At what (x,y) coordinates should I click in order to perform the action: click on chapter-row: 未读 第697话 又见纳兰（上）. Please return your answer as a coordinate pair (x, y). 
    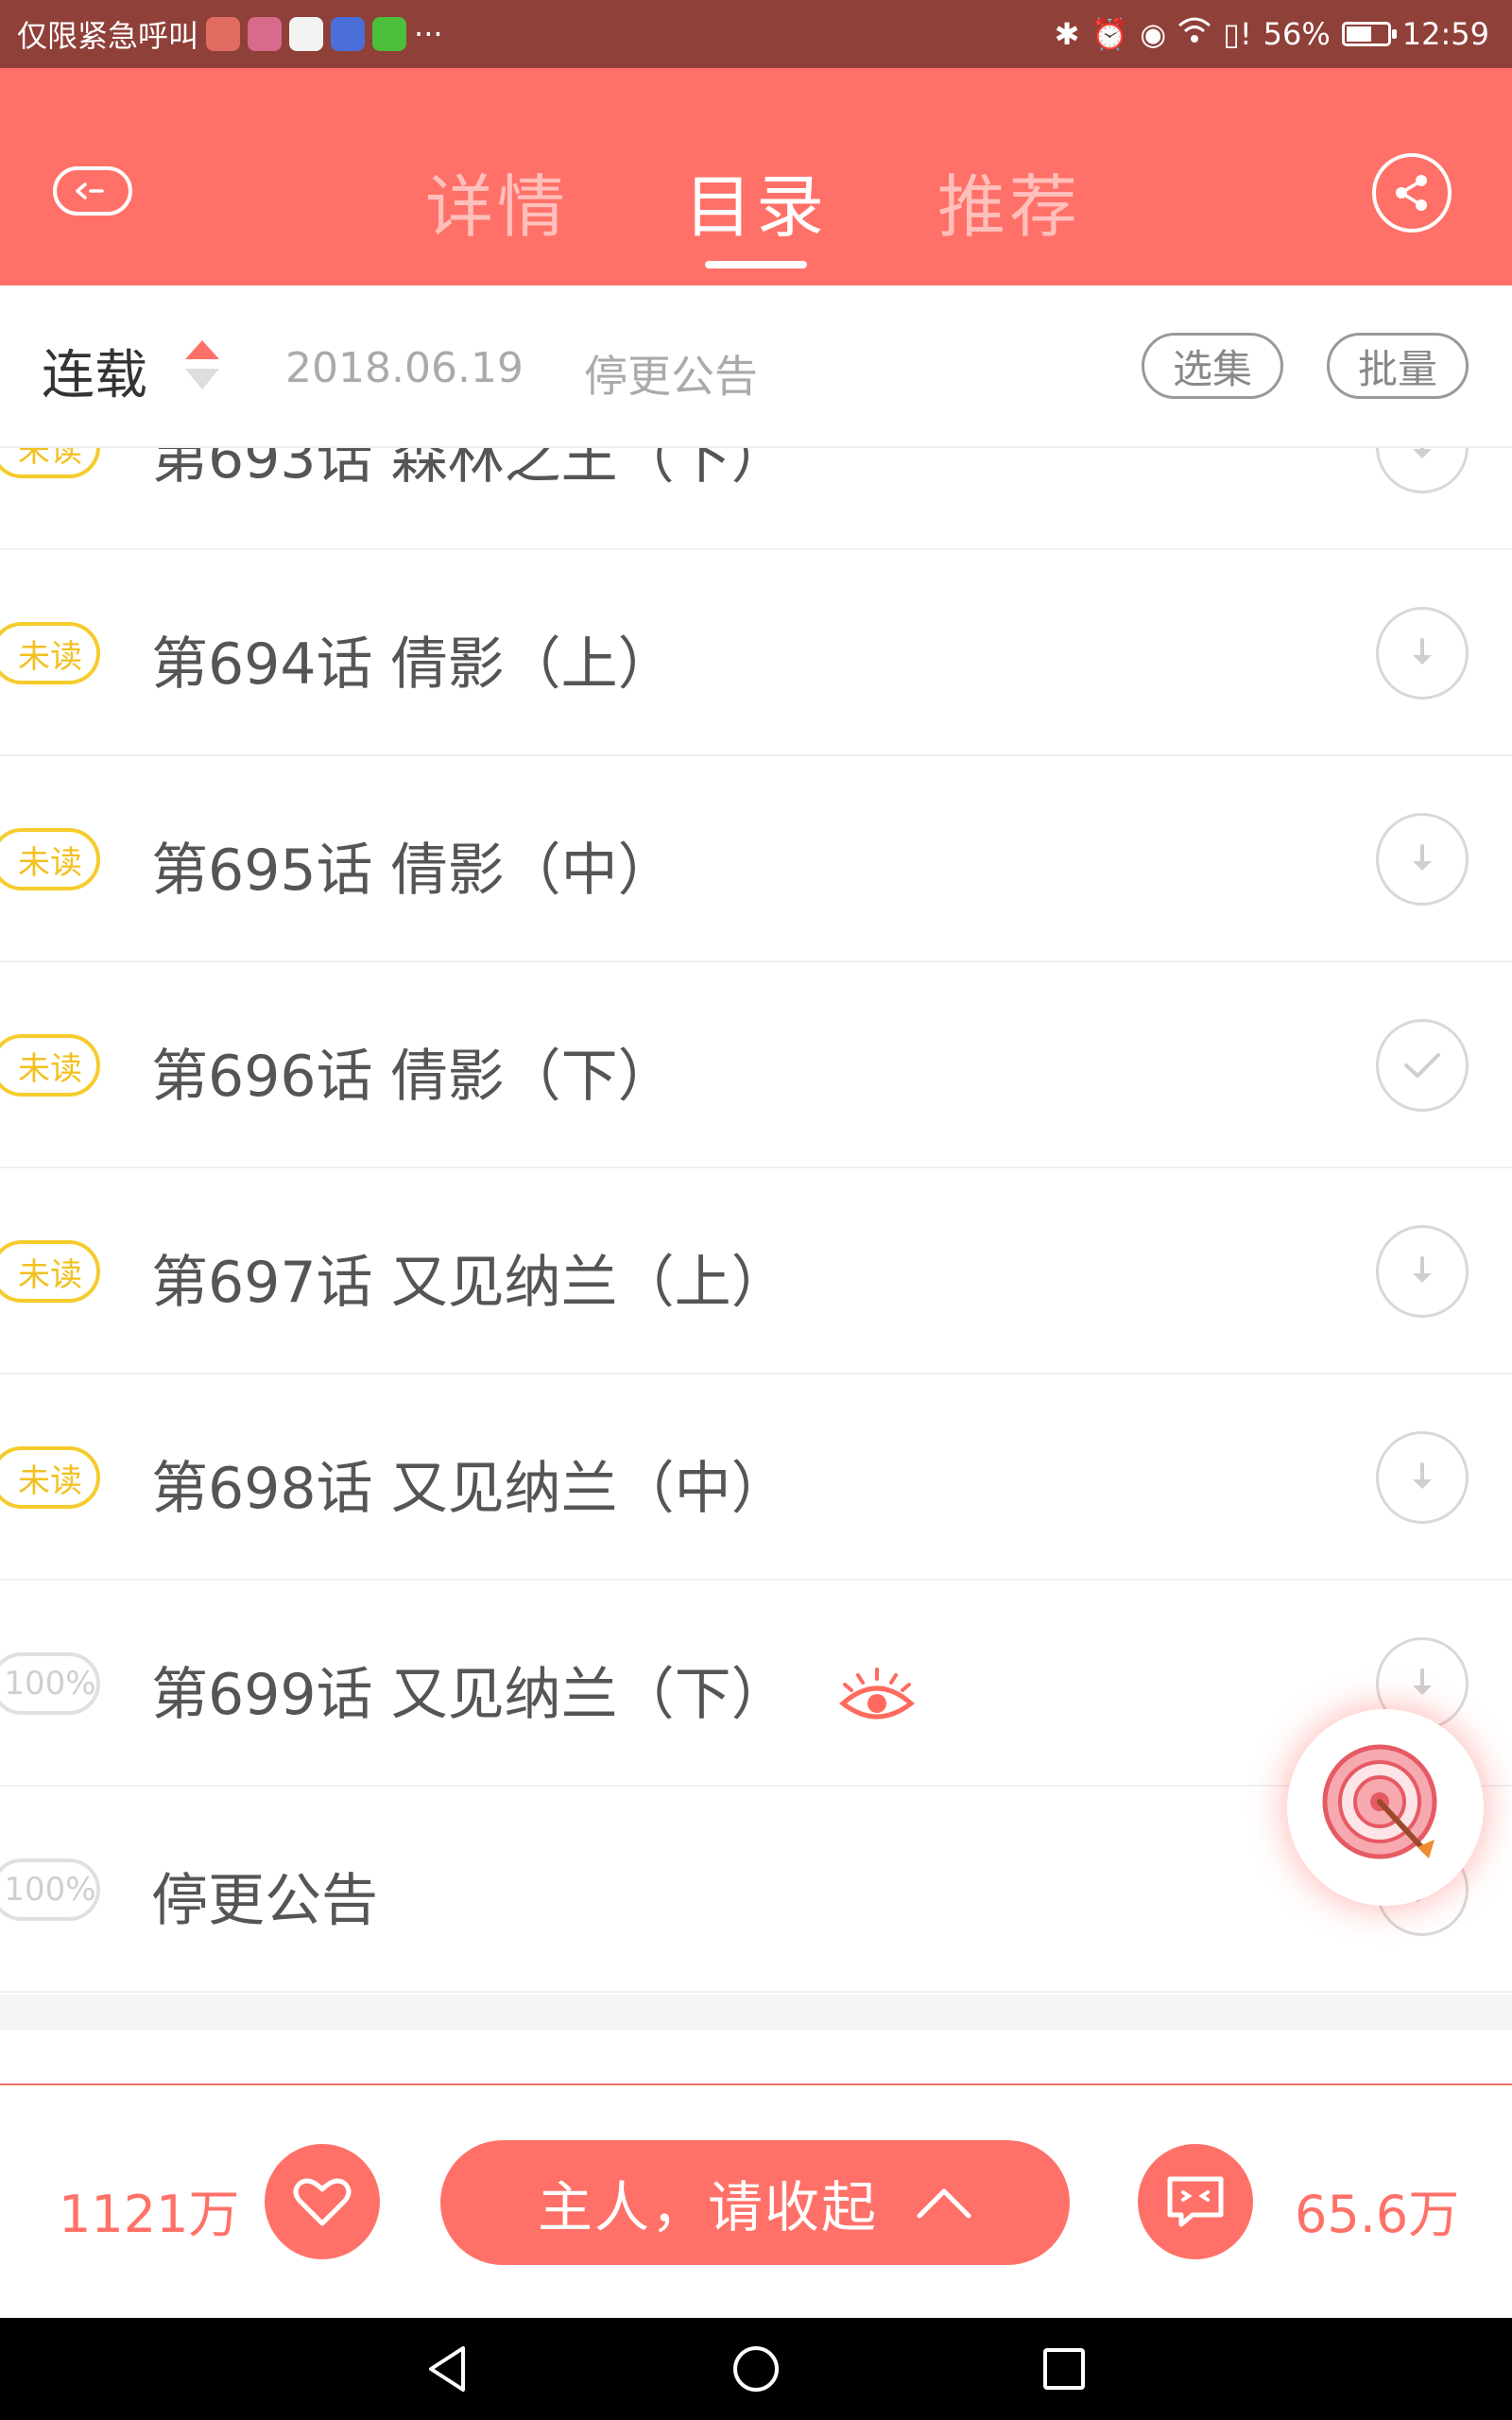
    Looking at the image, I should click on (756, 1271).